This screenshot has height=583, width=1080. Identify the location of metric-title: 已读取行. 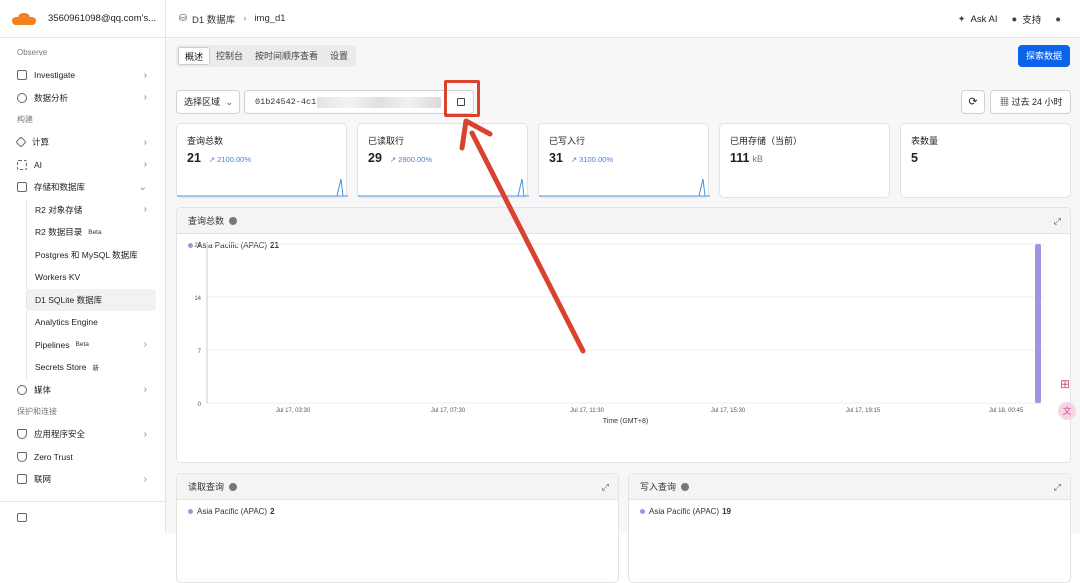
(442, 140).